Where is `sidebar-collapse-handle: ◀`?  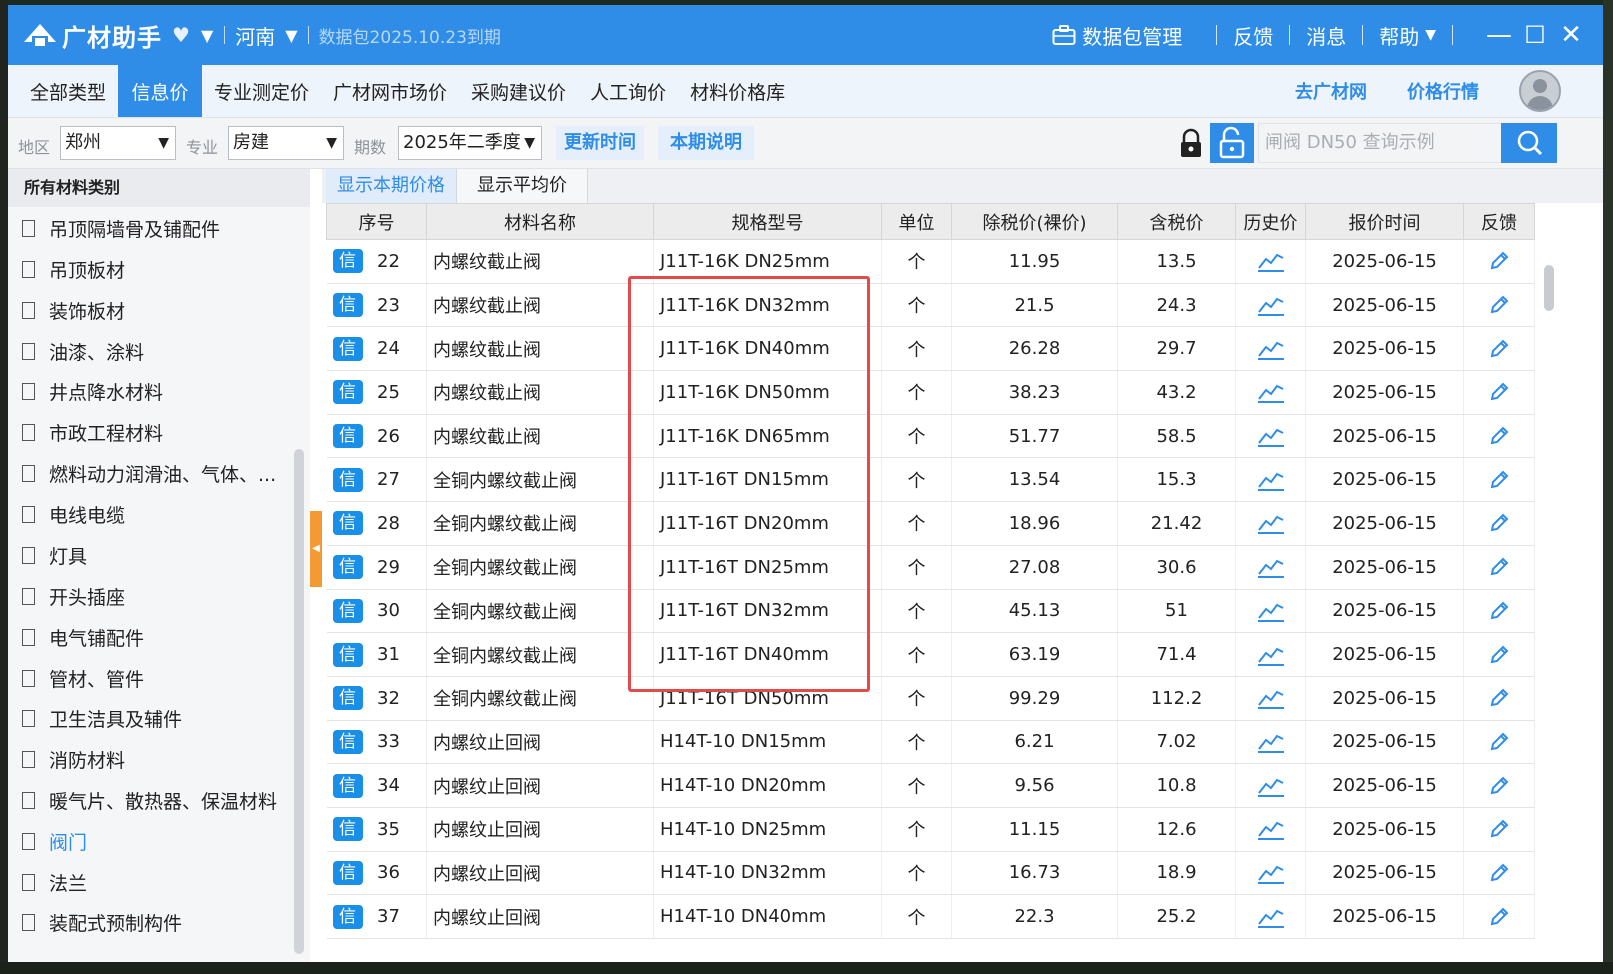
sidebar-collapse-handle: ◀ is located at coordinates (316, 549).